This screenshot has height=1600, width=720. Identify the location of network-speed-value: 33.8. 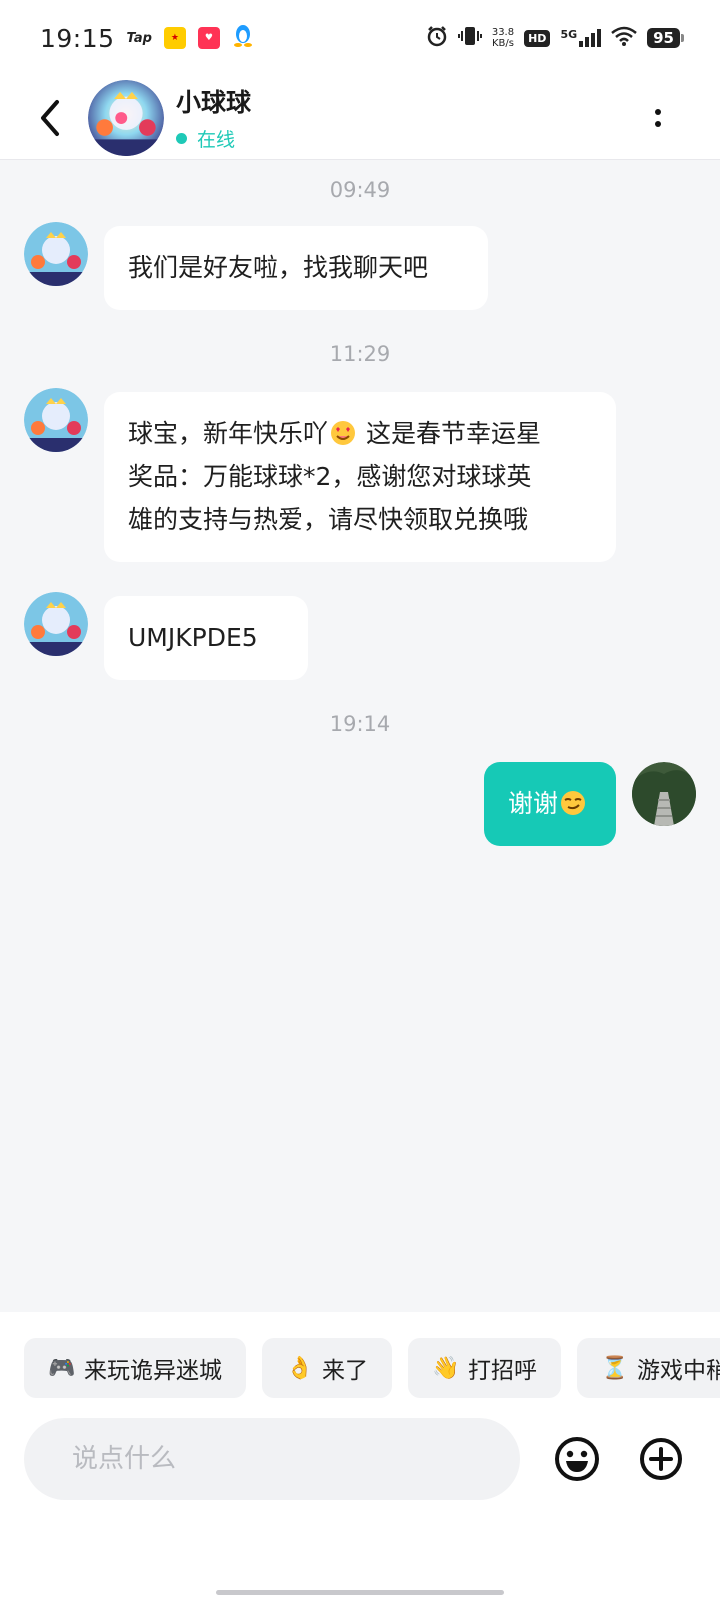
(503, 32).